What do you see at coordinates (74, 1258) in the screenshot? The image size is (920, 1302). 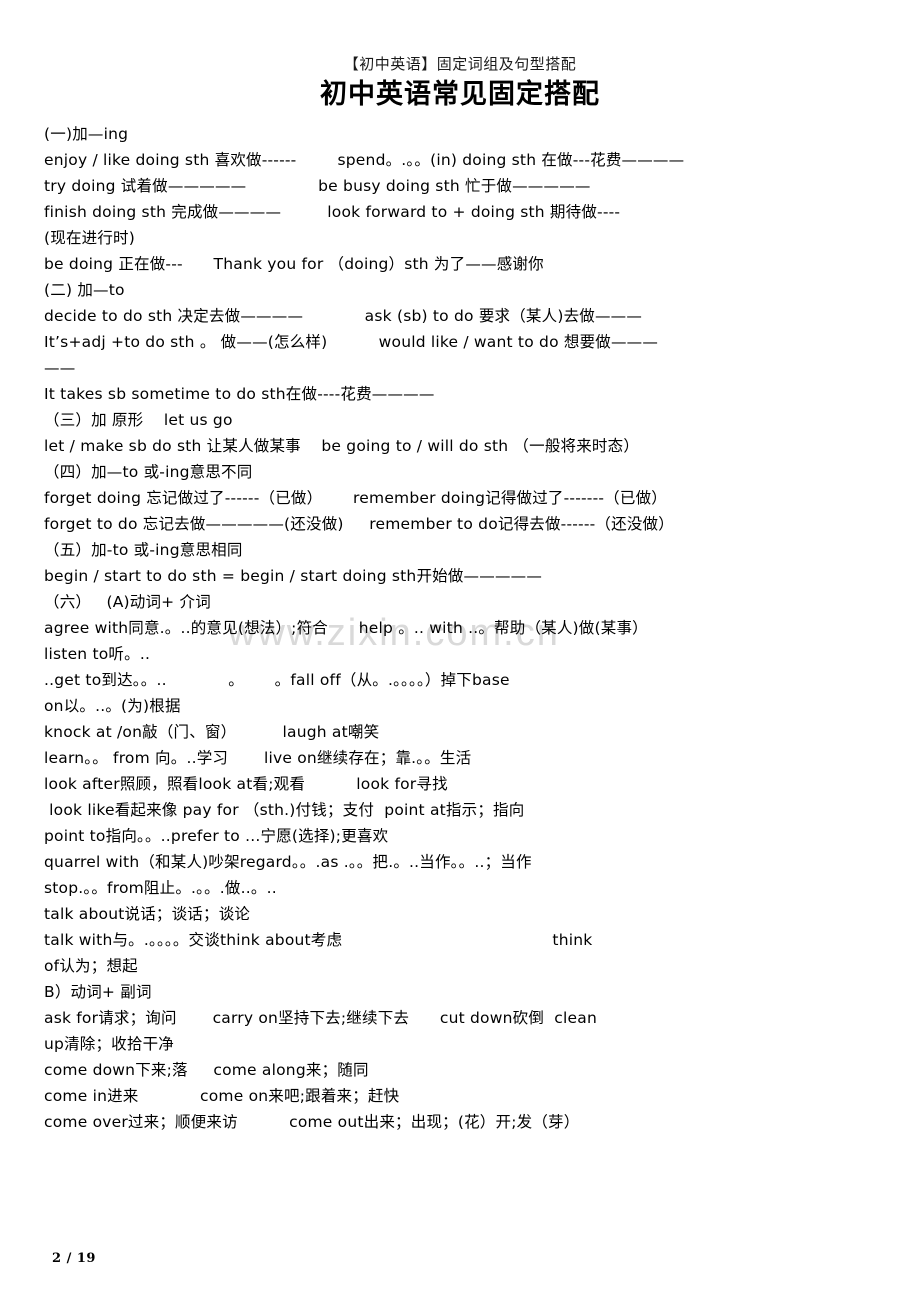 I see `page-number: 2 / 19` at bounding box center [74, 1258].